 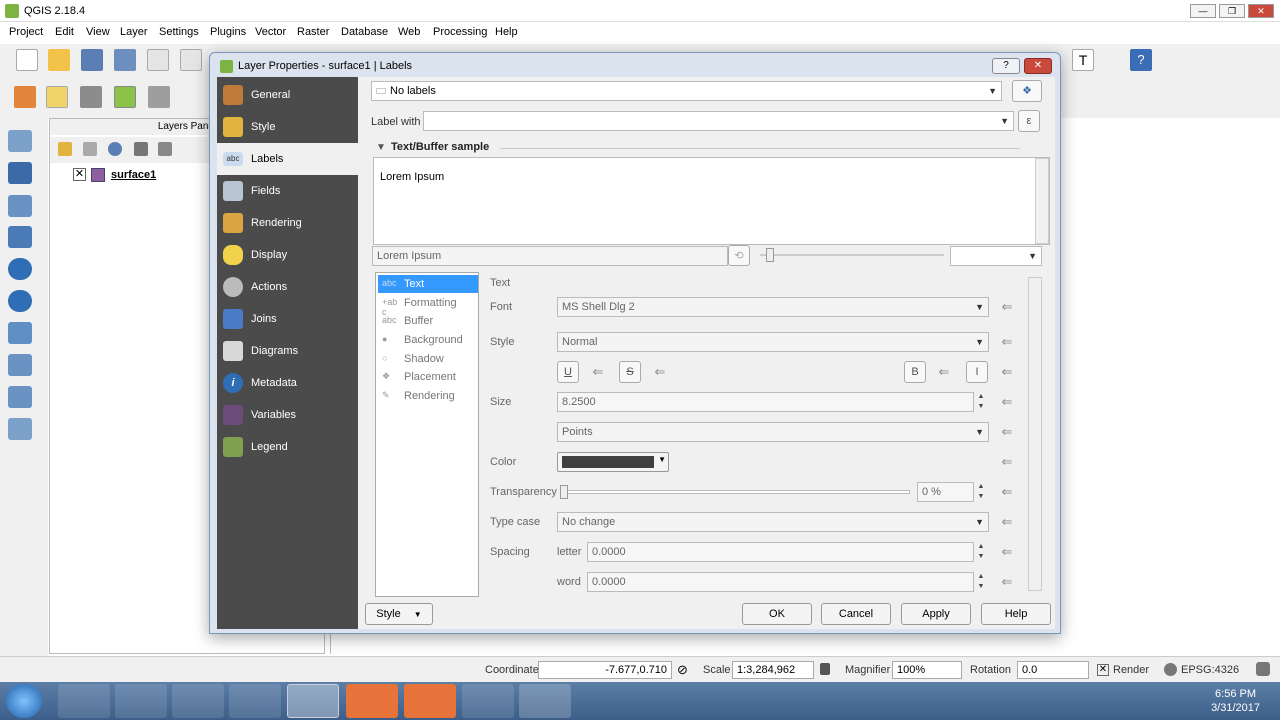 What do you see at coordinates (409, 32) in the screenshot?
I see `menu-web: Web` at bounding box center [409, 32].